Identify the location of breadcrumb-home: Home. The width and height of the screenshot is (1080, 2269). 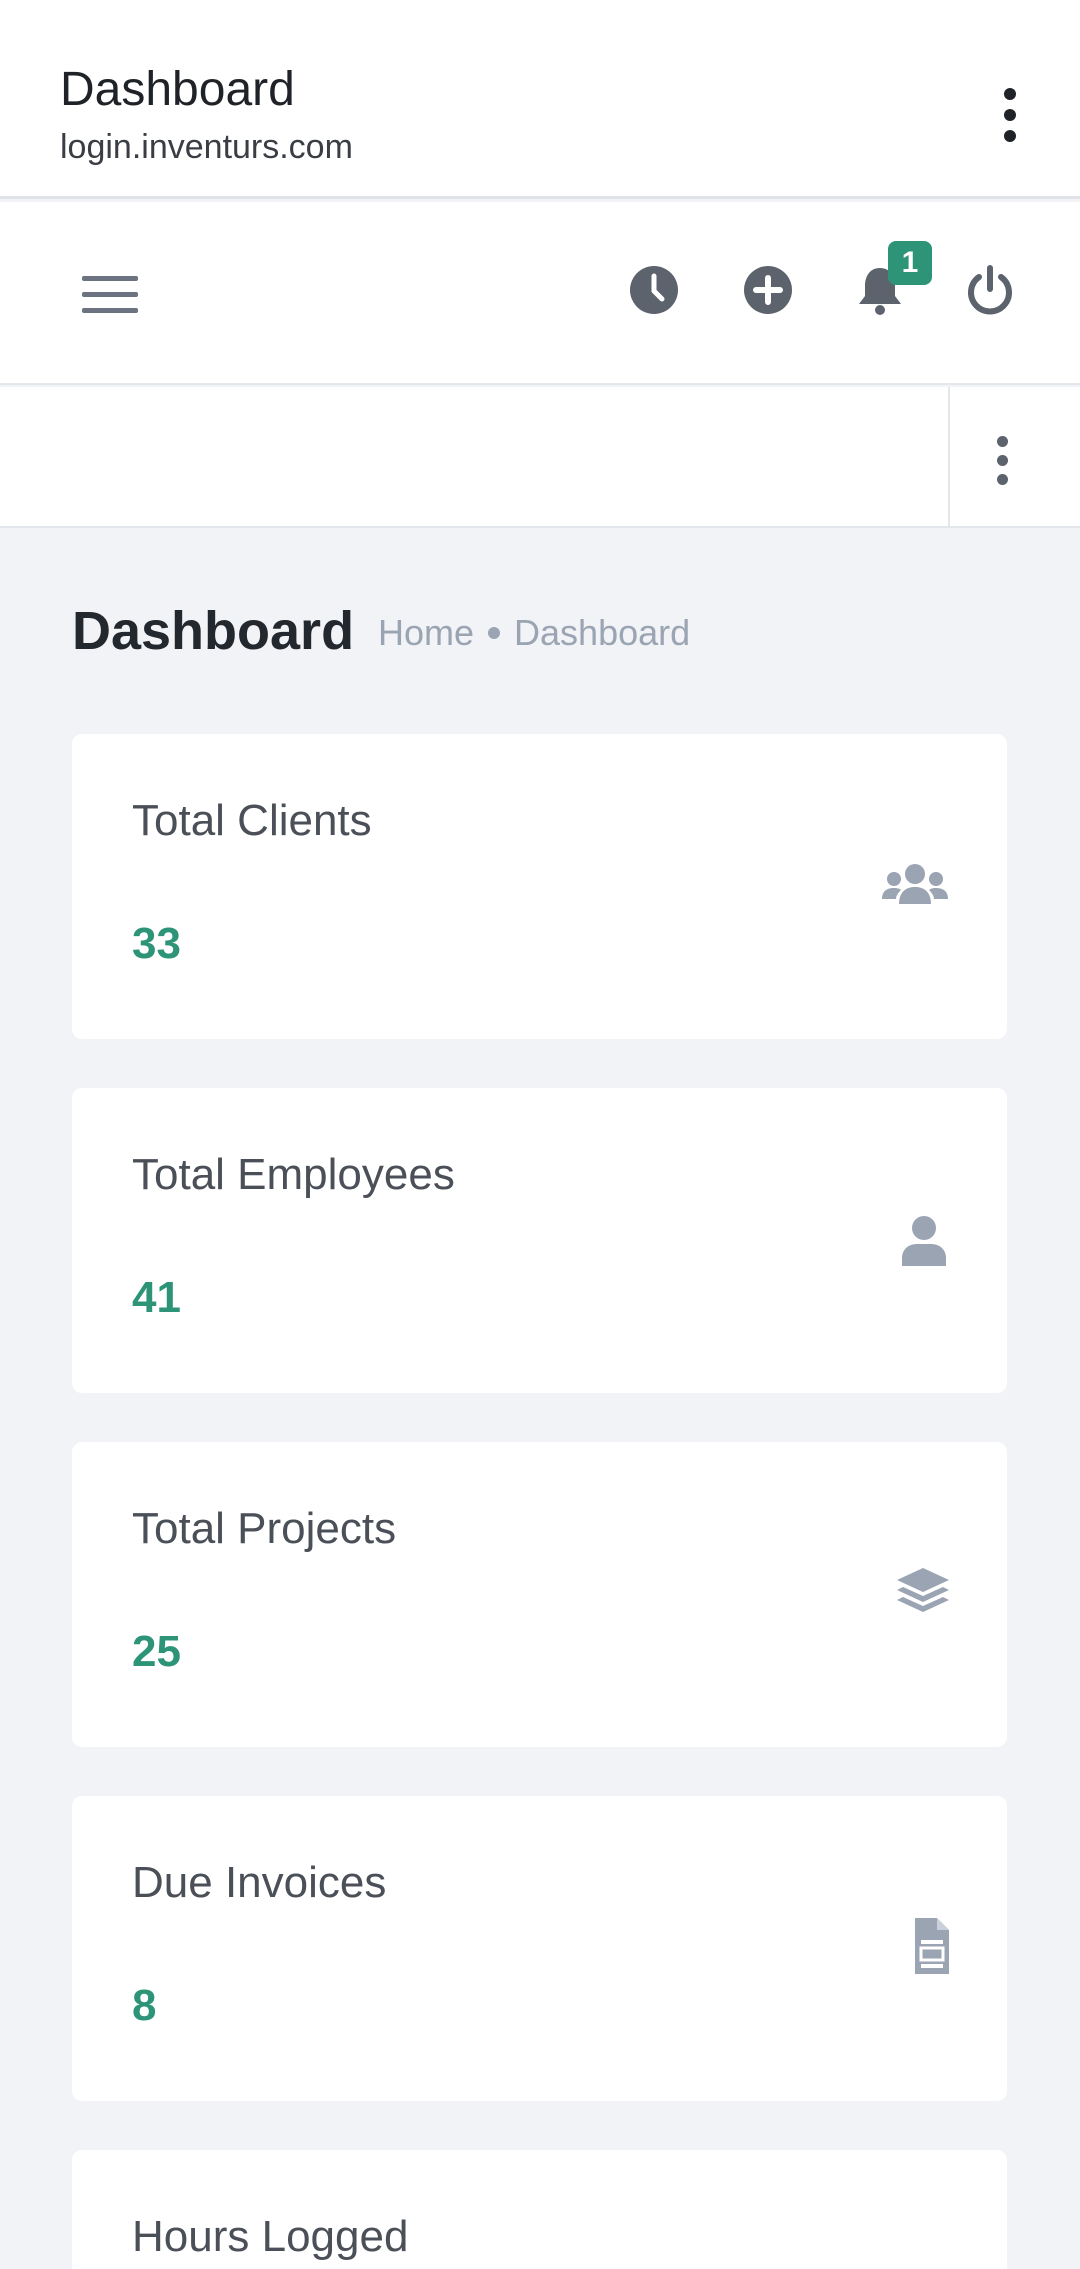
(426, 633).